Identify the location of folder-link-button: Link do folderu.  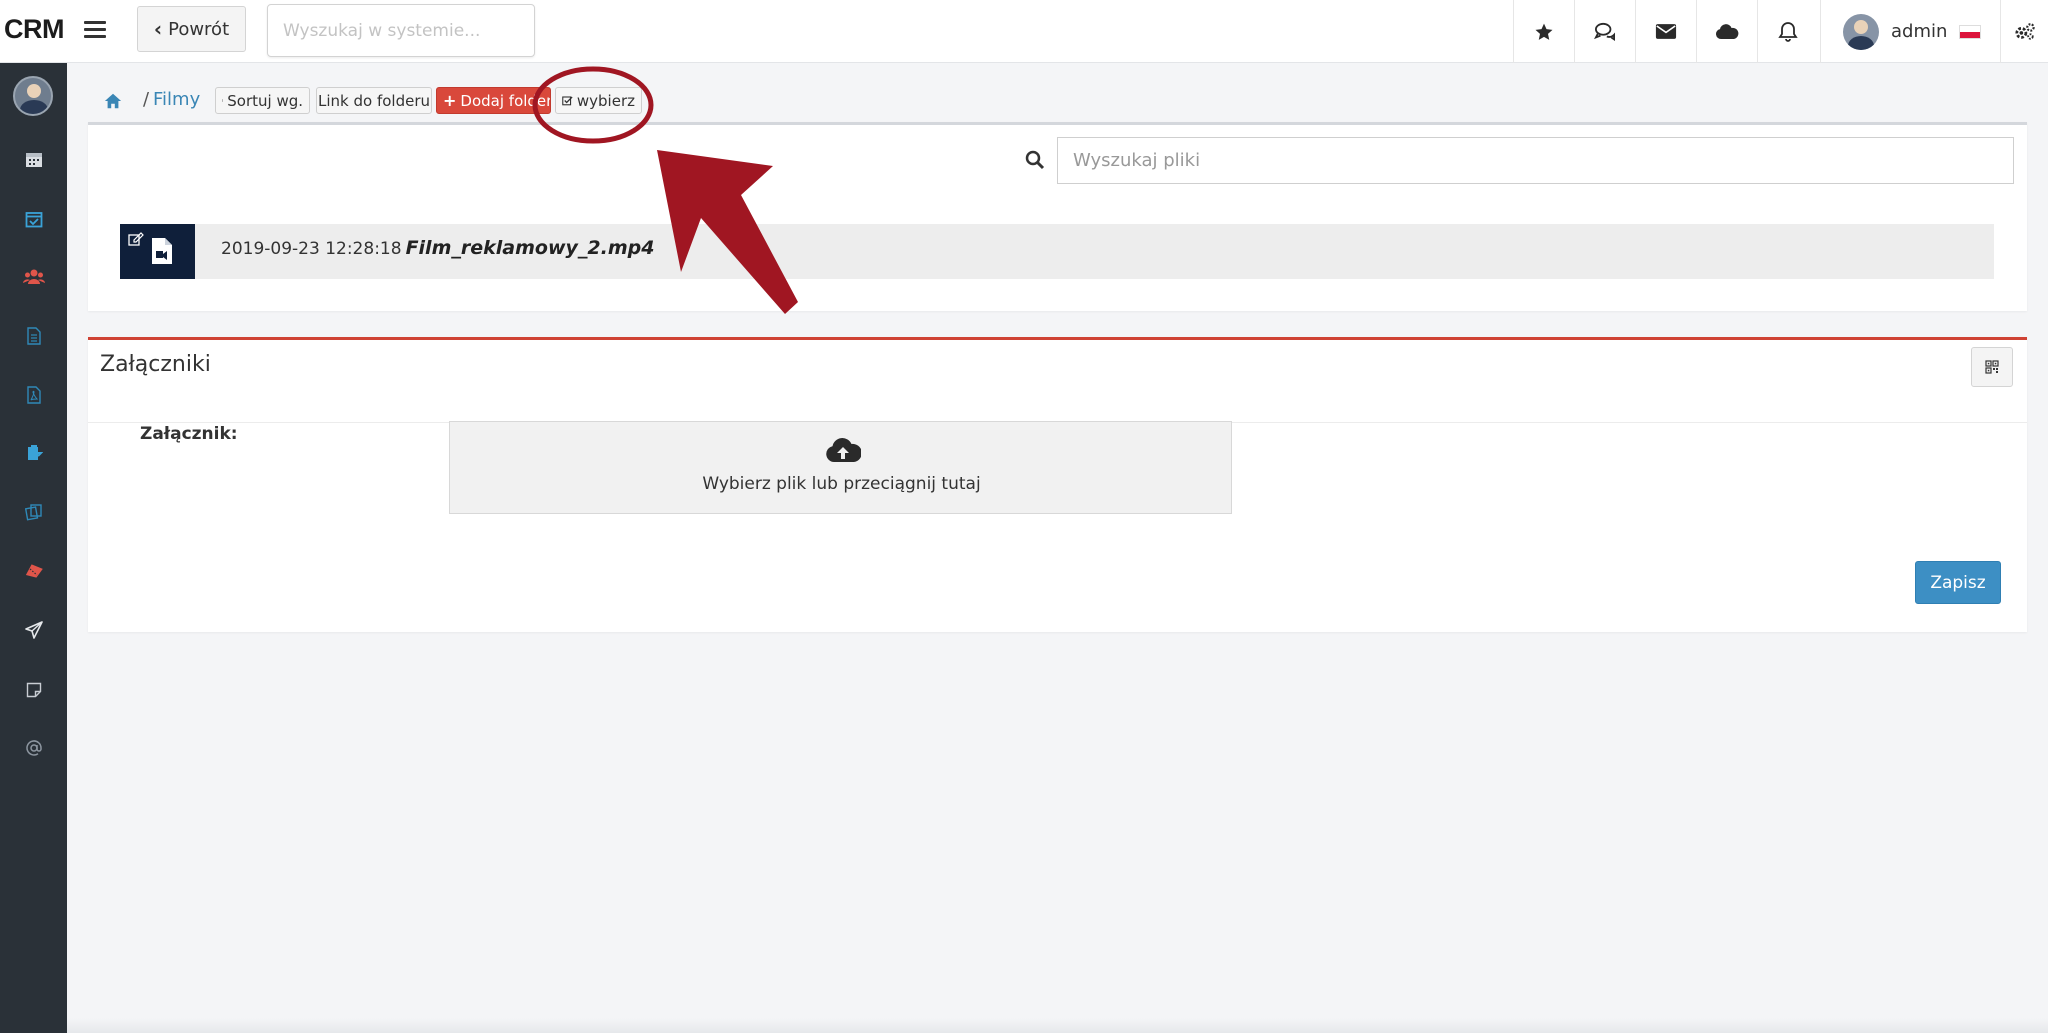
(374, 100).